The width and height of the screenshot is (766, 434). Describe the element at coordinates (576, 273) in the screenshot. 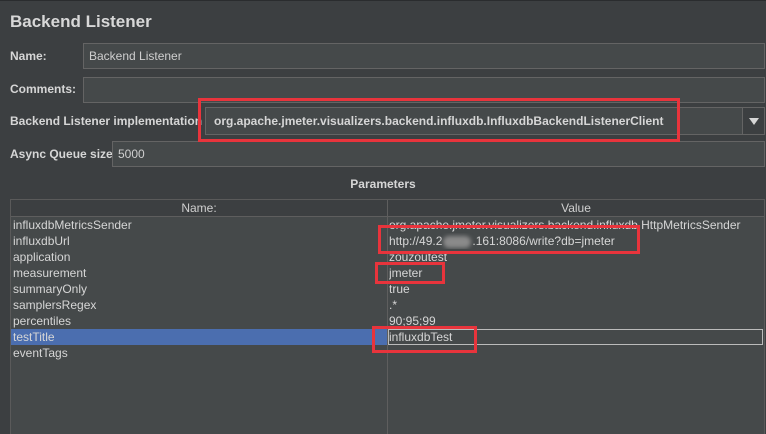

I see `param-value: jmeter` at that location.